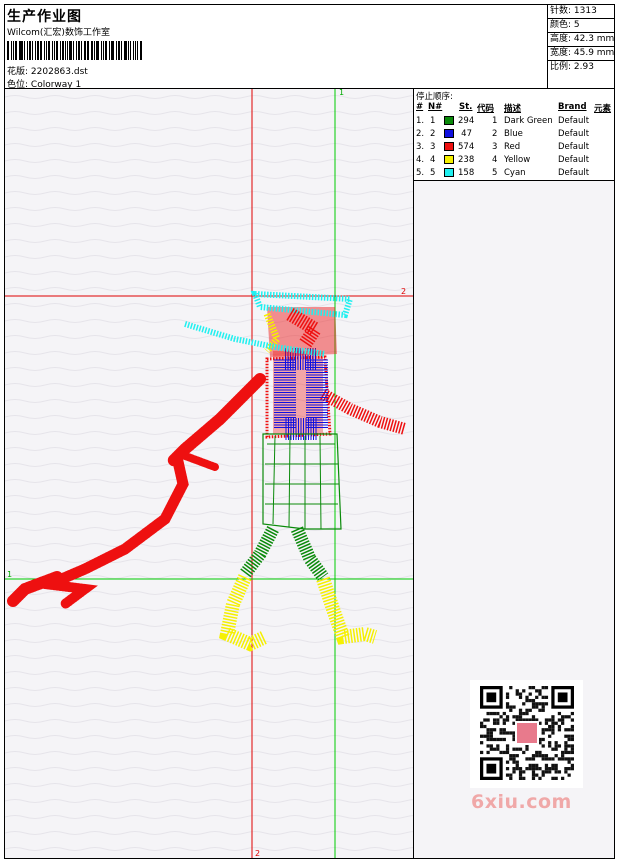 The image size is (620, 861). What do you see at coordinates (58, 33) in the screenshot?
I see `company-name: Wilcom(汇宏)数饰工作室` at bounding box center [58, 33].